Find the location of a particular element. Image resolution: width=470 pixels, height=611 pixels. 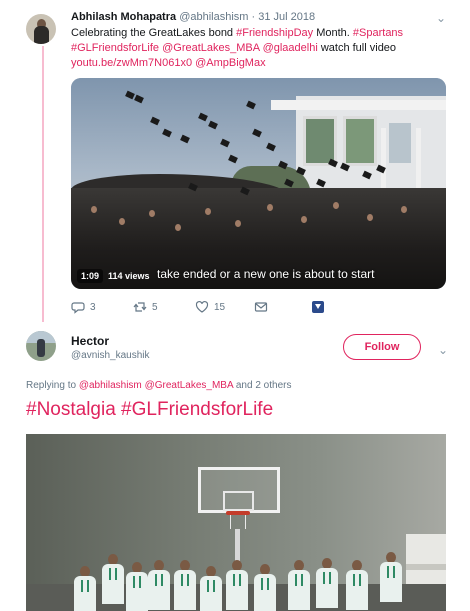

mention-greatlakes-mba: @GreatLakes_MBA is located at coordinates (210, 48).